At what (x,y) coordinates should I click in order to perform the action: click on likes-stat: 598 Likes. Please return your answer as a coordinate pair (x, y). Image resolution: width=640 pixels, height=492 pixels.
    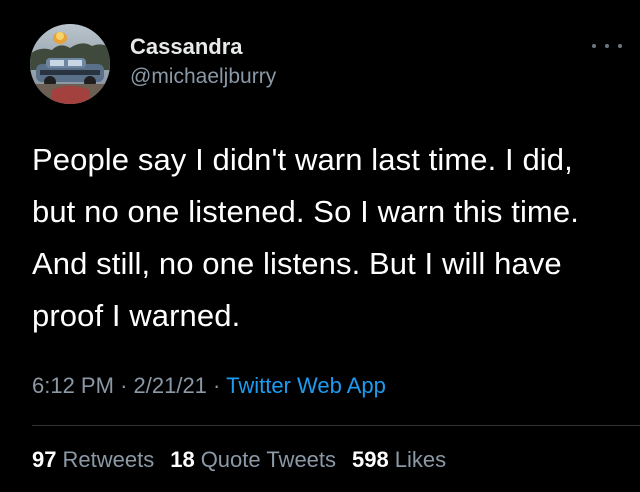
    Looking at the image, I should click on (399, 460).